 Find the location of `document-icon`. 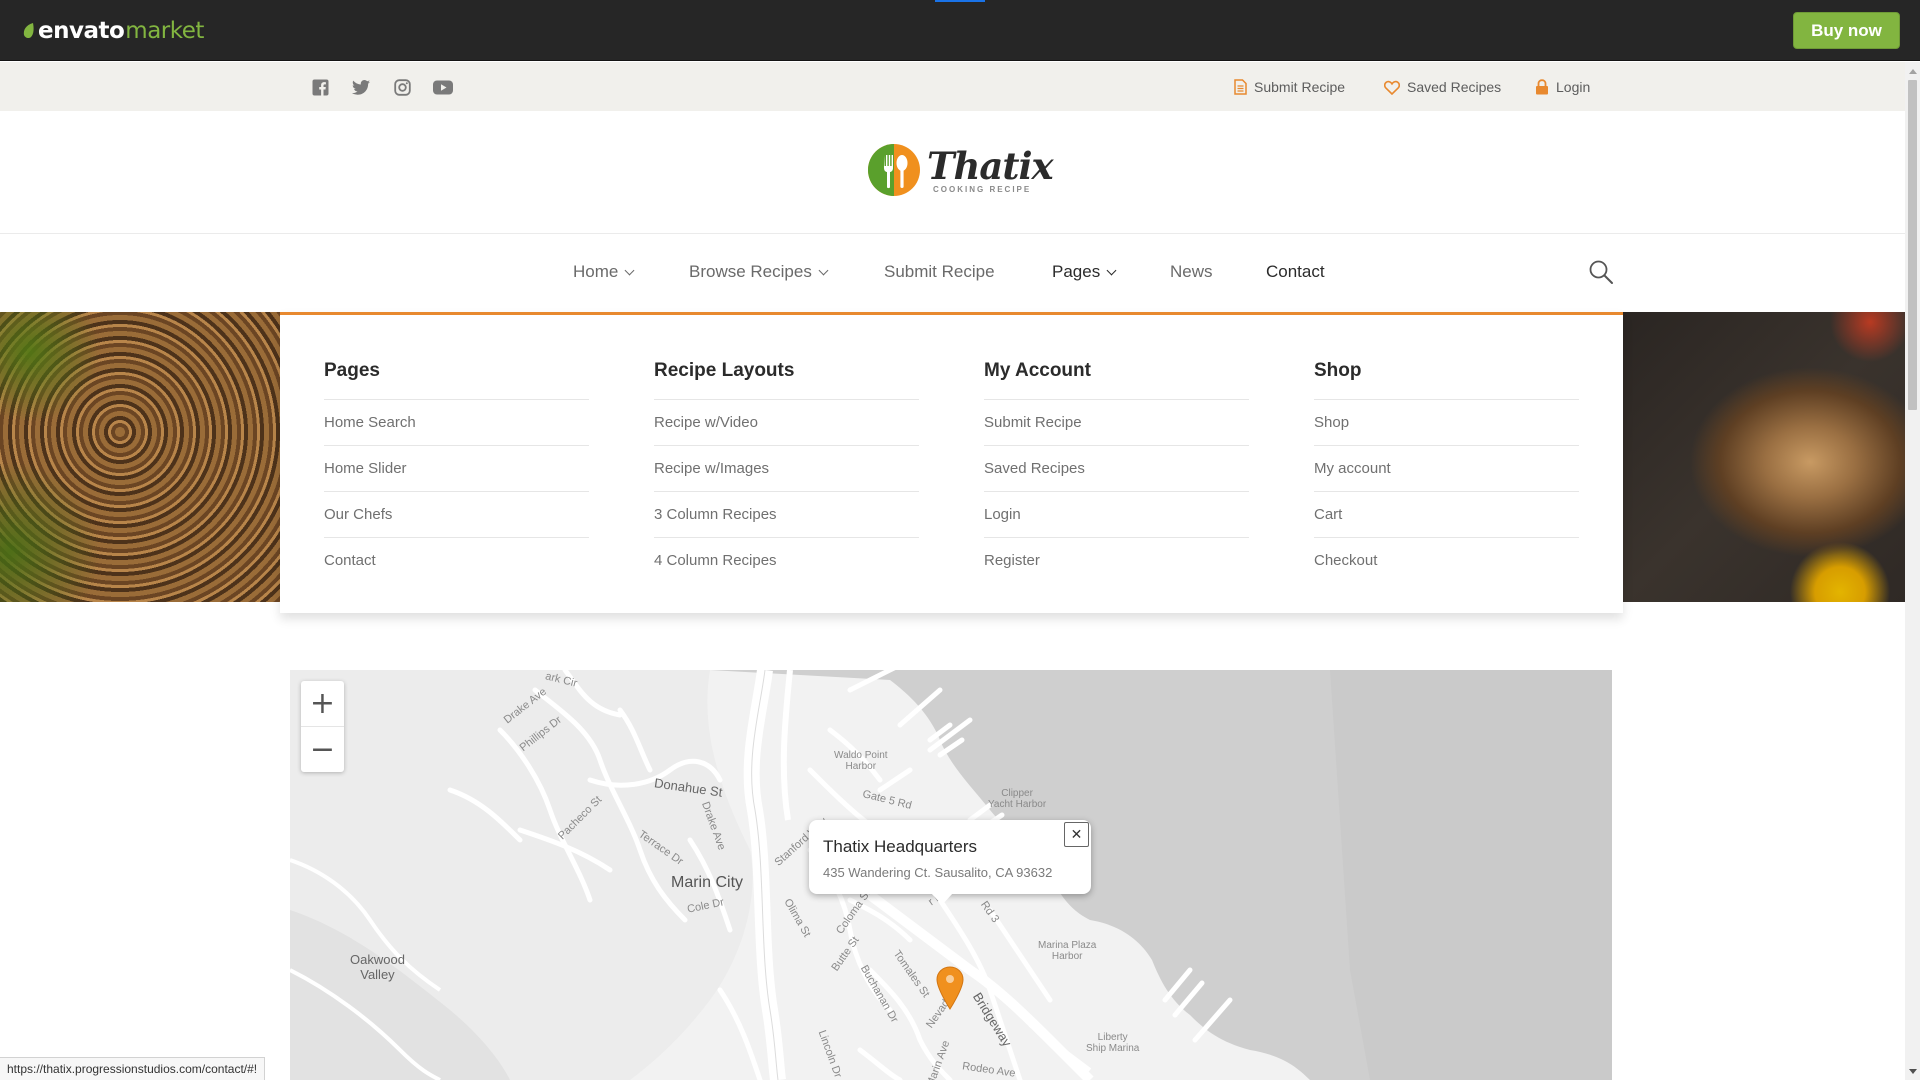

document-icon is located at coordinates (1240, 87).